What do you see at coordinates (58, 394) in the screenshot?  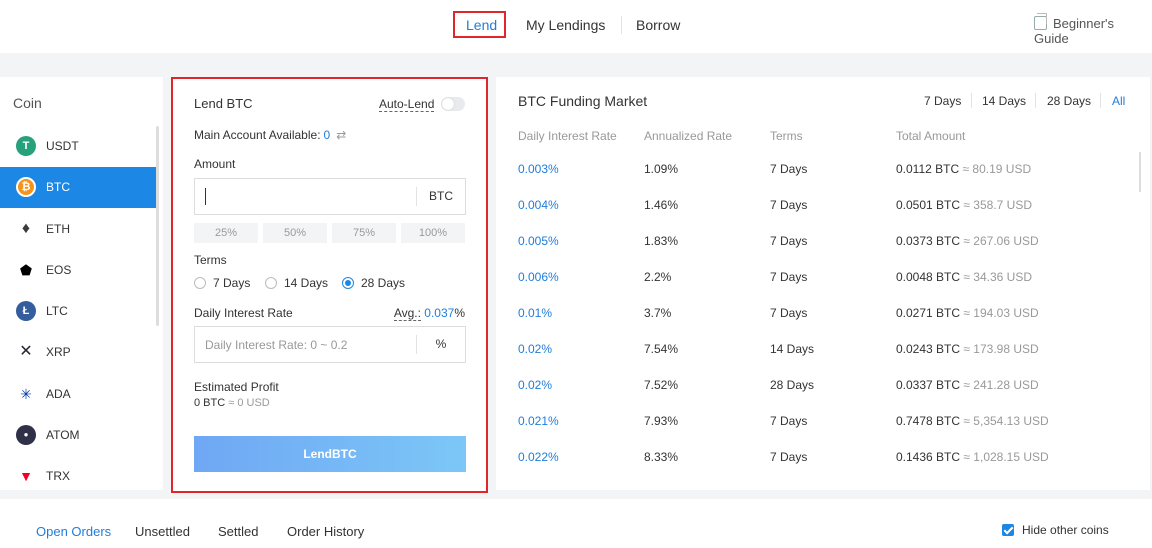 I see `coin-label: ADA` at bounding box center [58, 394].